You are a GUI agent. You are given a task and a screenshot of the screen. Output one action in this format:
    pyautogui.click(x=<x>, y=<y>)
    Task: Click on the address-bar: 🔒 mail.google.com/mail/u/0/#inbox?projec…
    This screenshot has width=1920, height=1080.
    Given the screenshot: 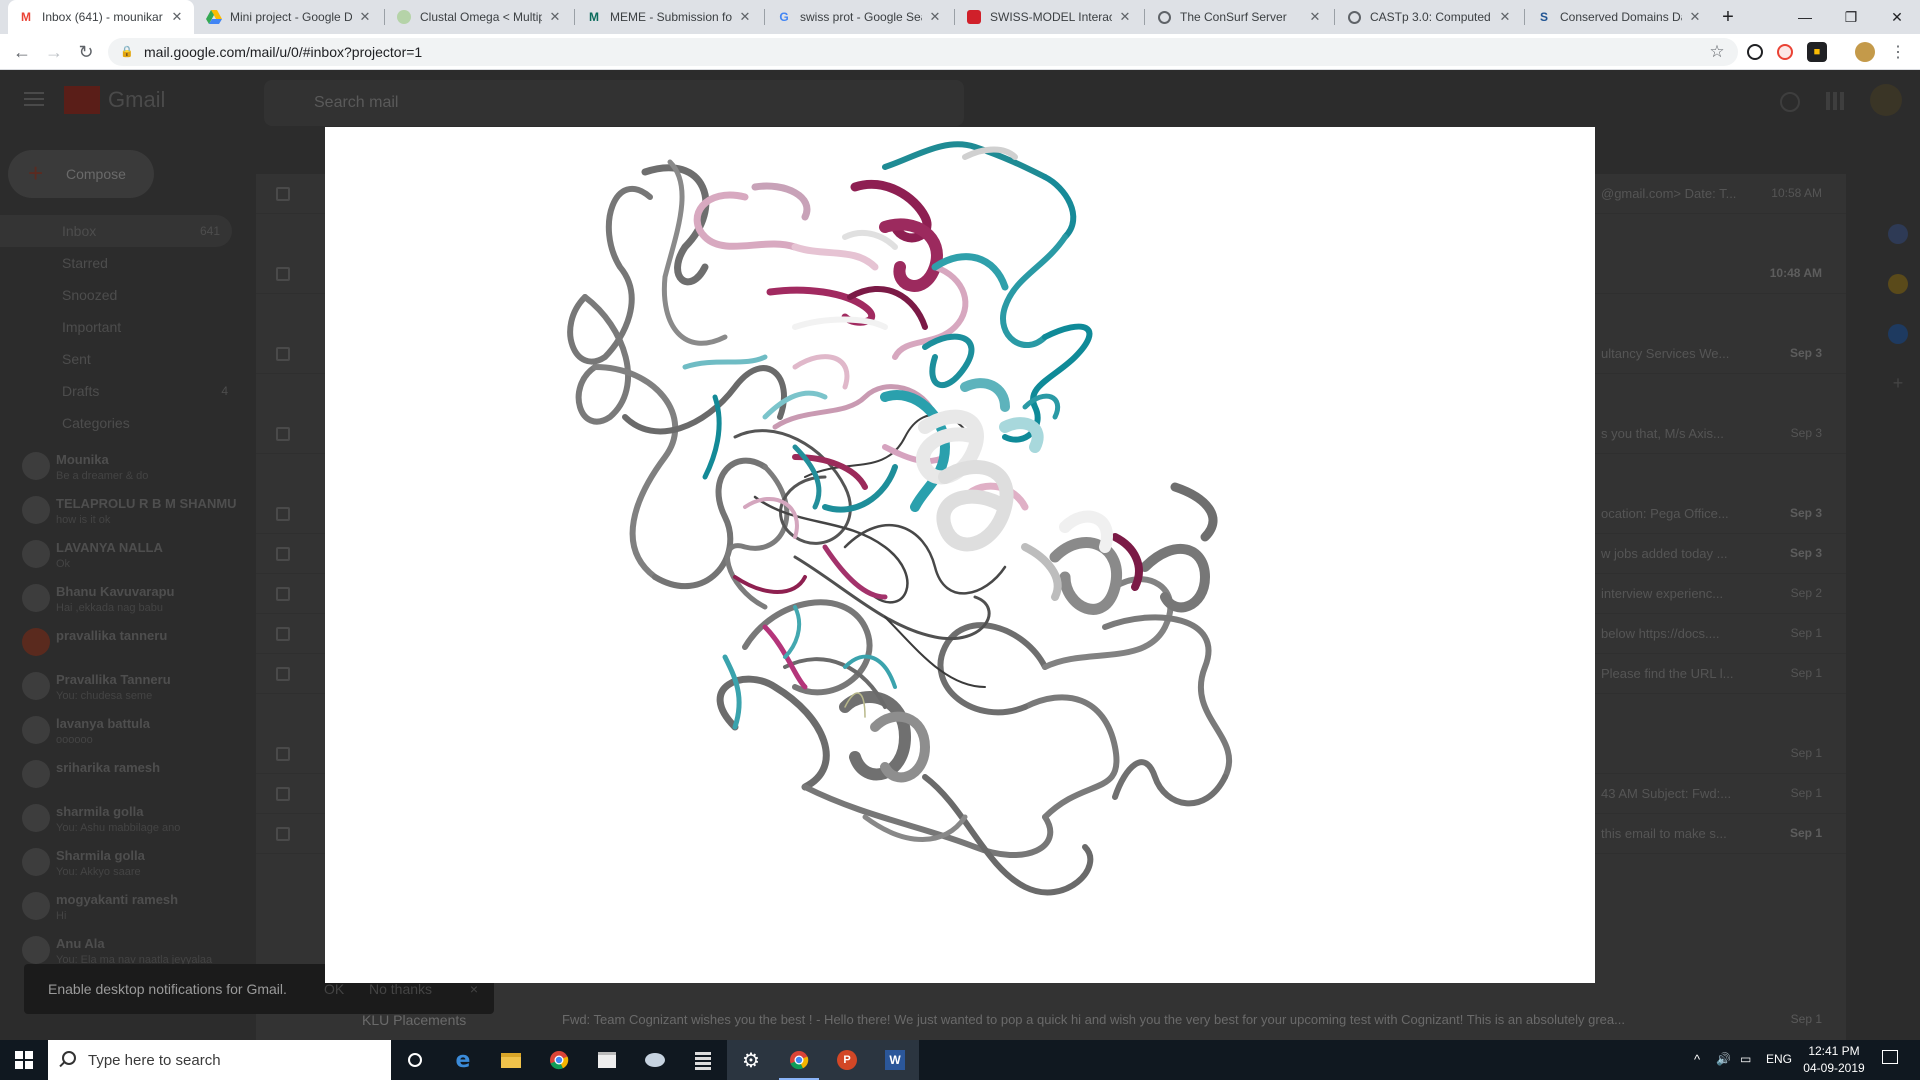 What is the action you would take?
    pyautogui.click(x=923, y=52)
    